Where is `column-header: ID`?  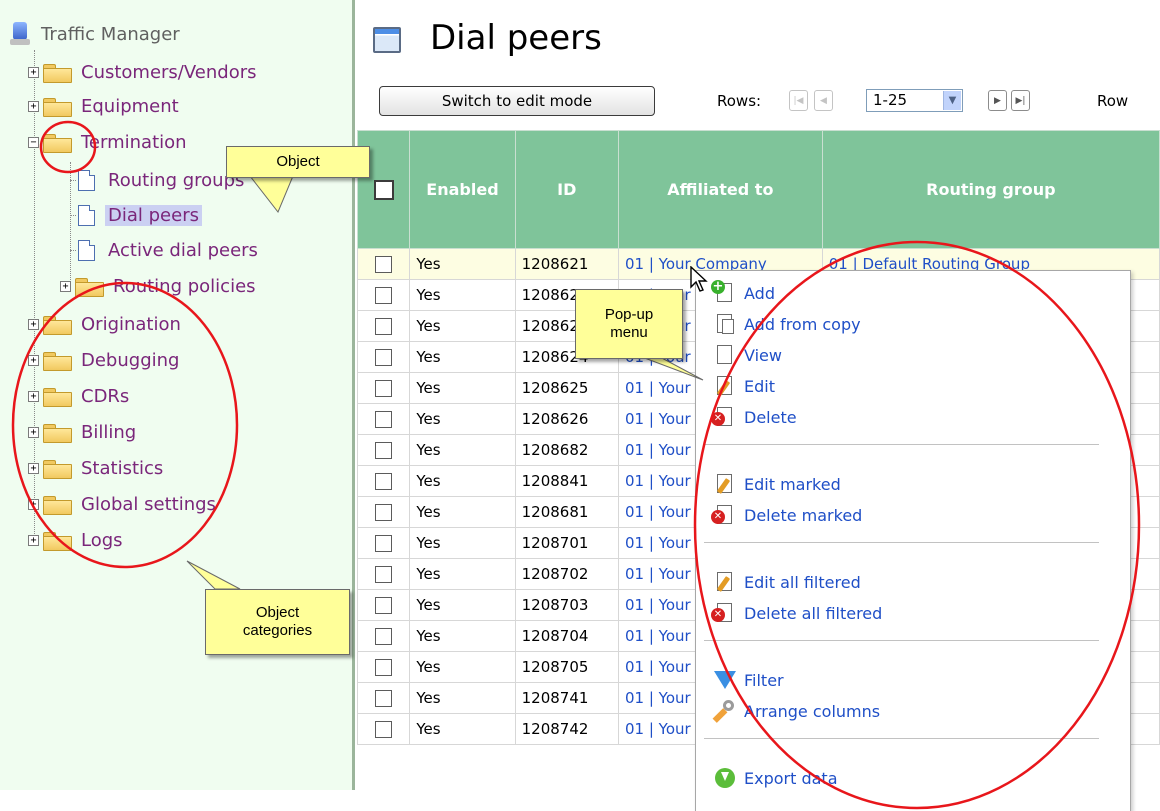 column-header: ID is located at coordinates (566, 189).